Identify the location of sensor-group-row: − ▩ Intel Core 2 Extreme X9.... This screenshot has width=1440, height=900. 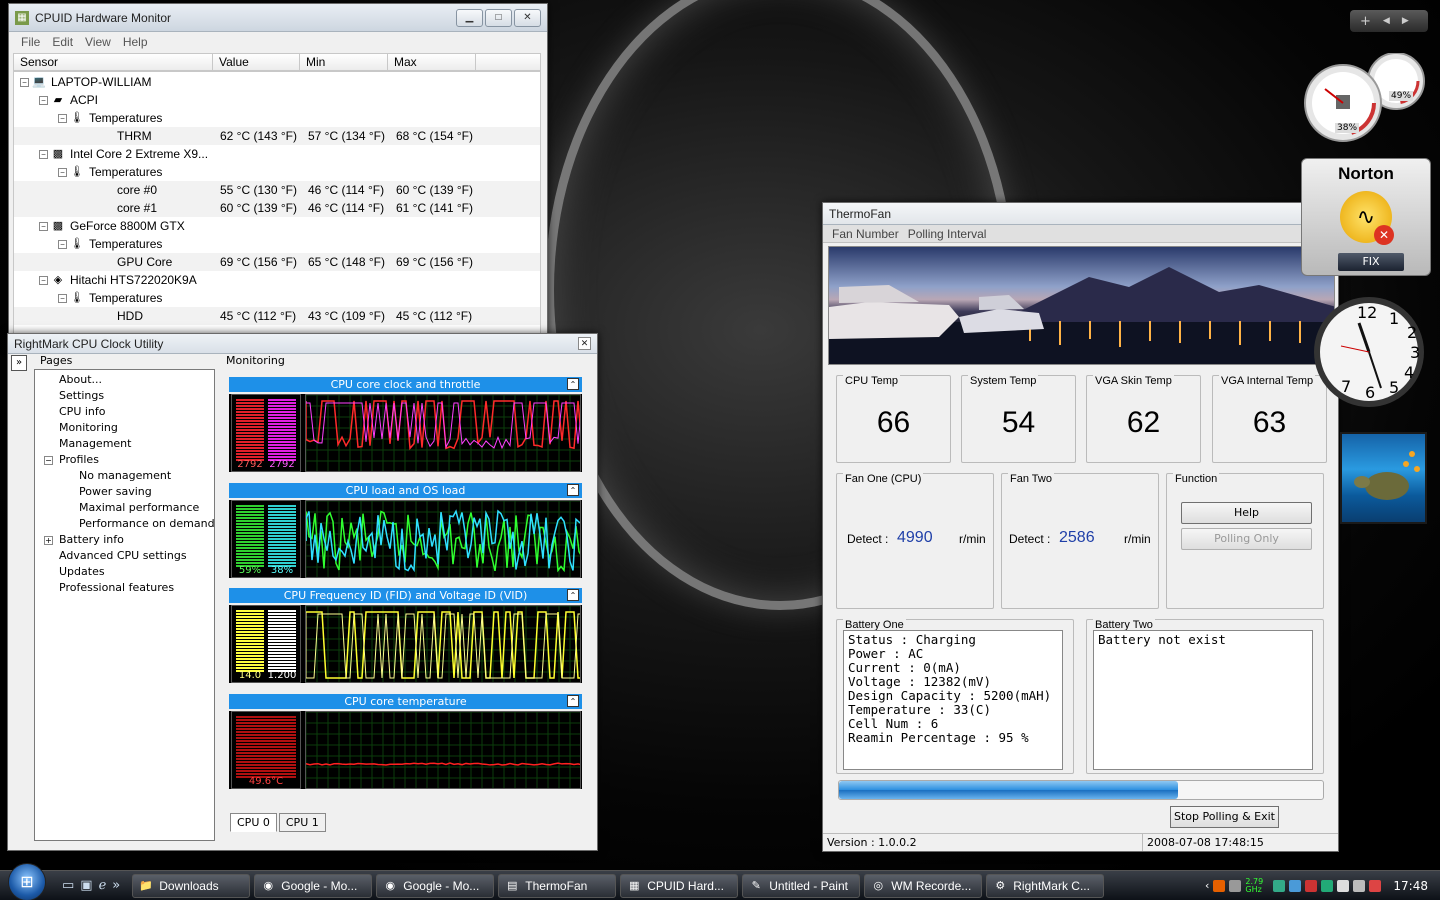
(277, 154).